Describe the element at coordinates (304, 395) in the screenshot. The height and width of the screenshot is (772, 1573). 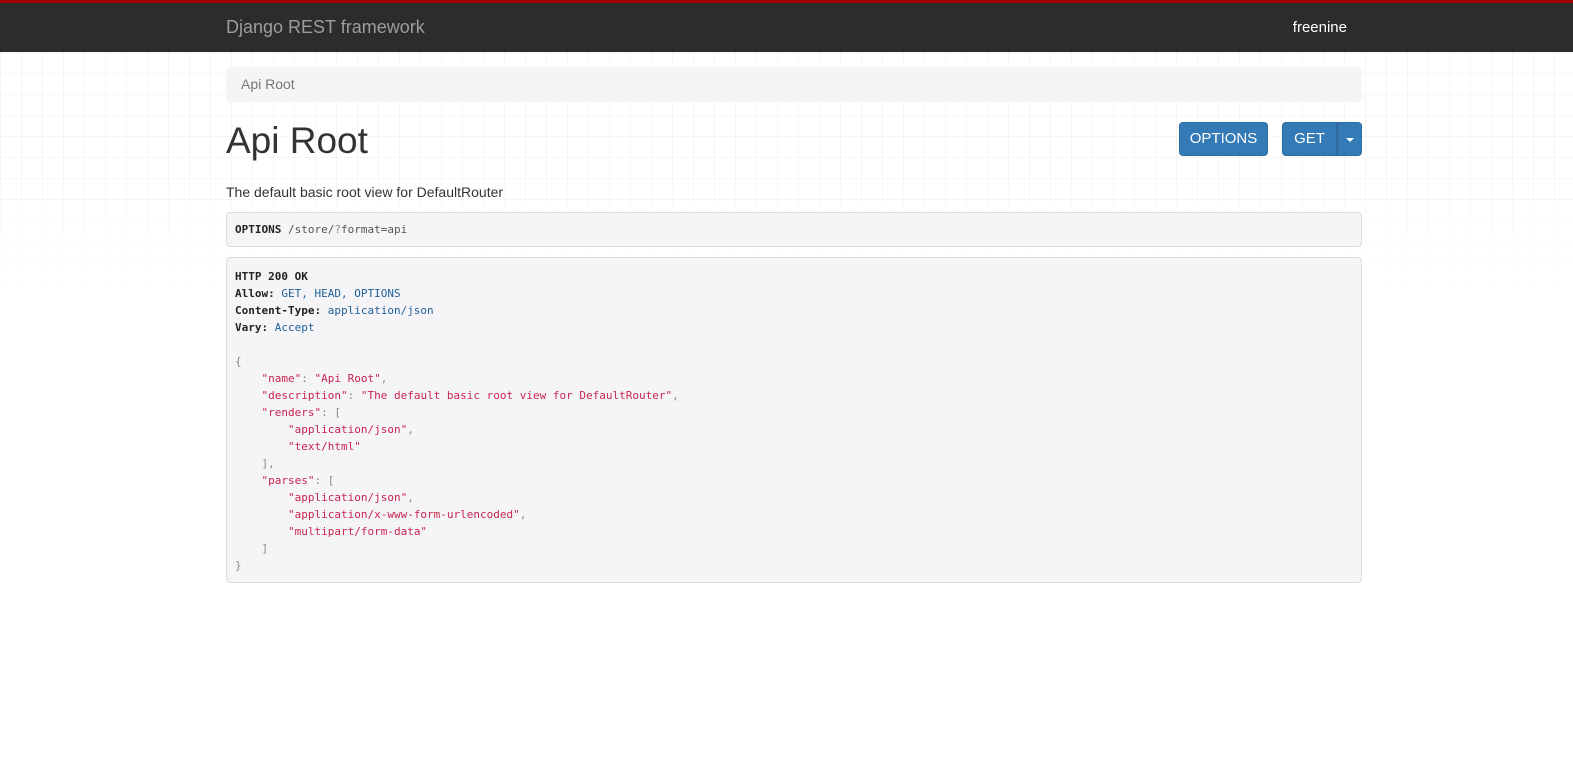
I see `json-key-description: "description"` at that location.